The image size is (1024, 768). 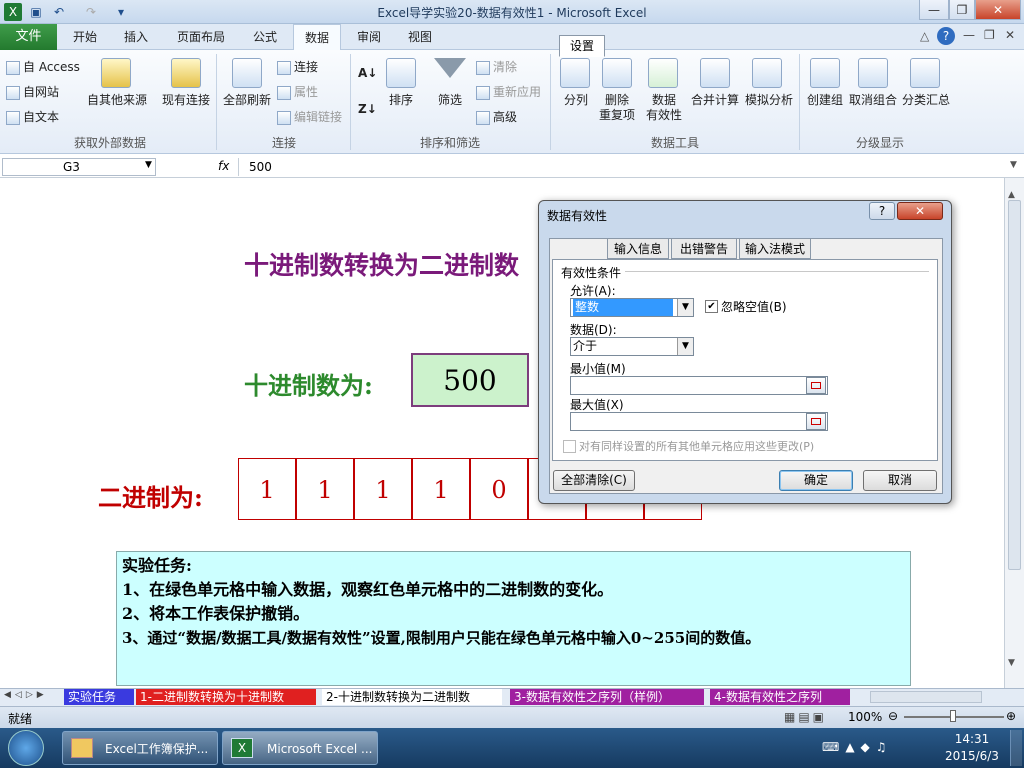 I want to click on horizontal-scrollbar, so click(x=926, y=697).